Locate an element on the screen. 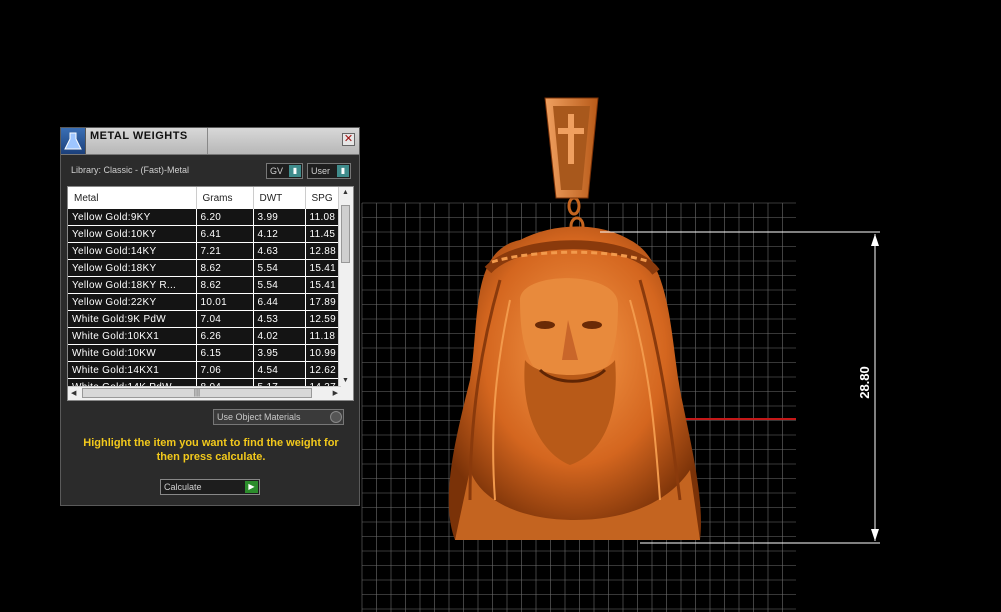  table-cell: White Gold:14KX1 is located at coordinates (132, 370).